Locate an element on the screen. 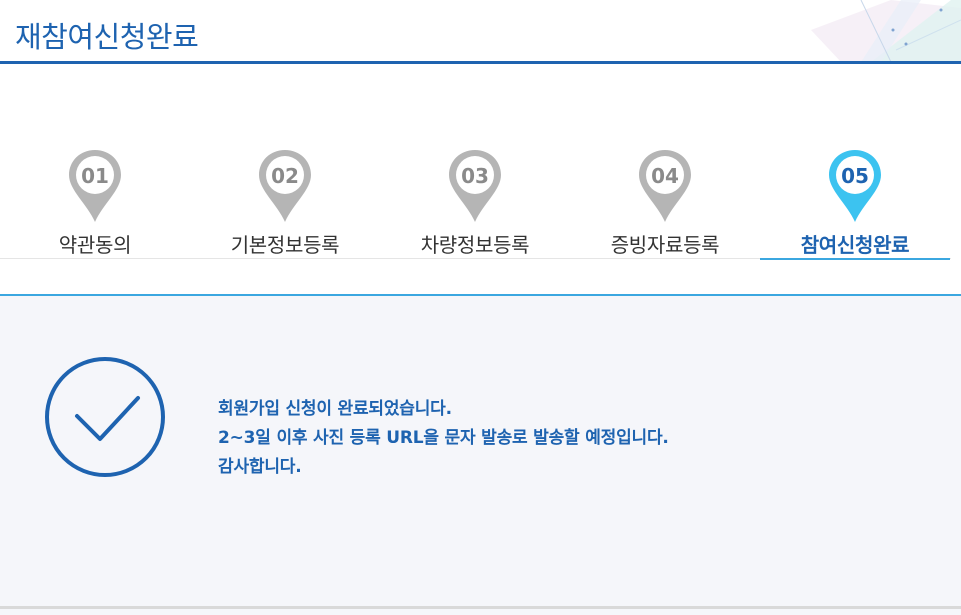 This screenshot has height=615, width=961. step-number: 02 is located at coordinates (285, 176).